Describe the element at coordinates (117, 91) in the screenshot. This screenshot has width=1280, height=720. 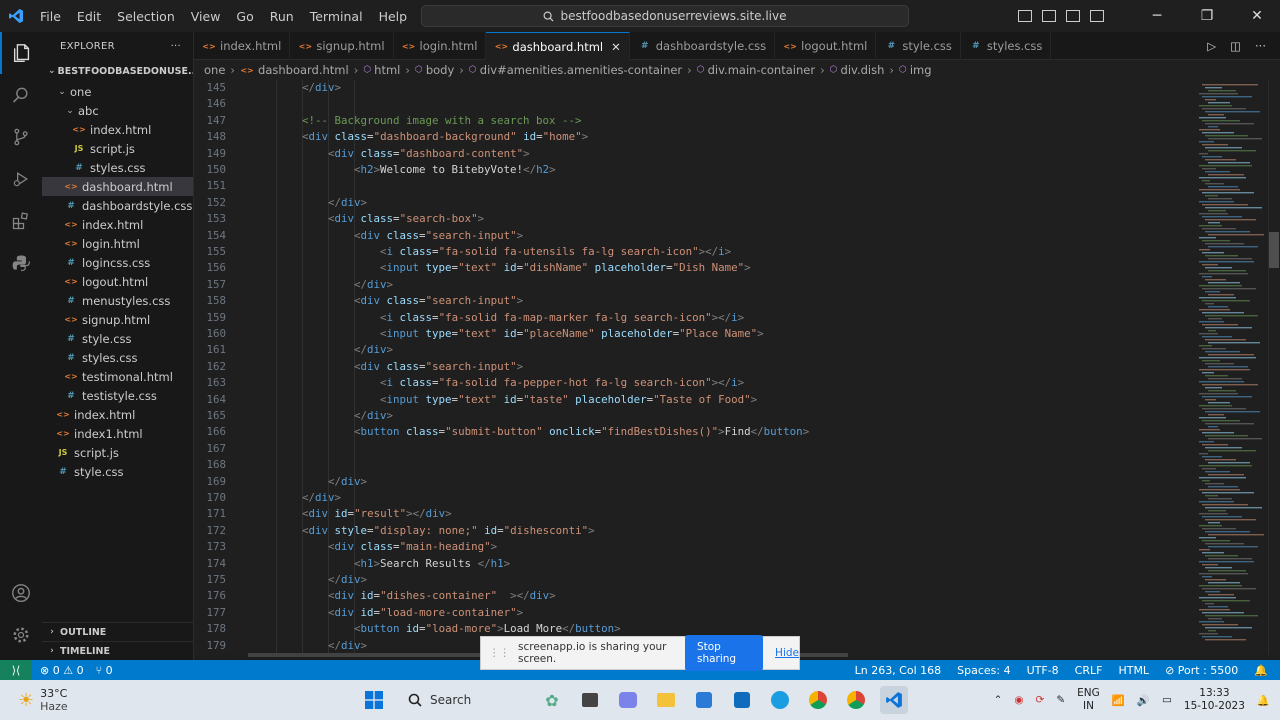
I see `folder-item: ⌄ one` at that location.